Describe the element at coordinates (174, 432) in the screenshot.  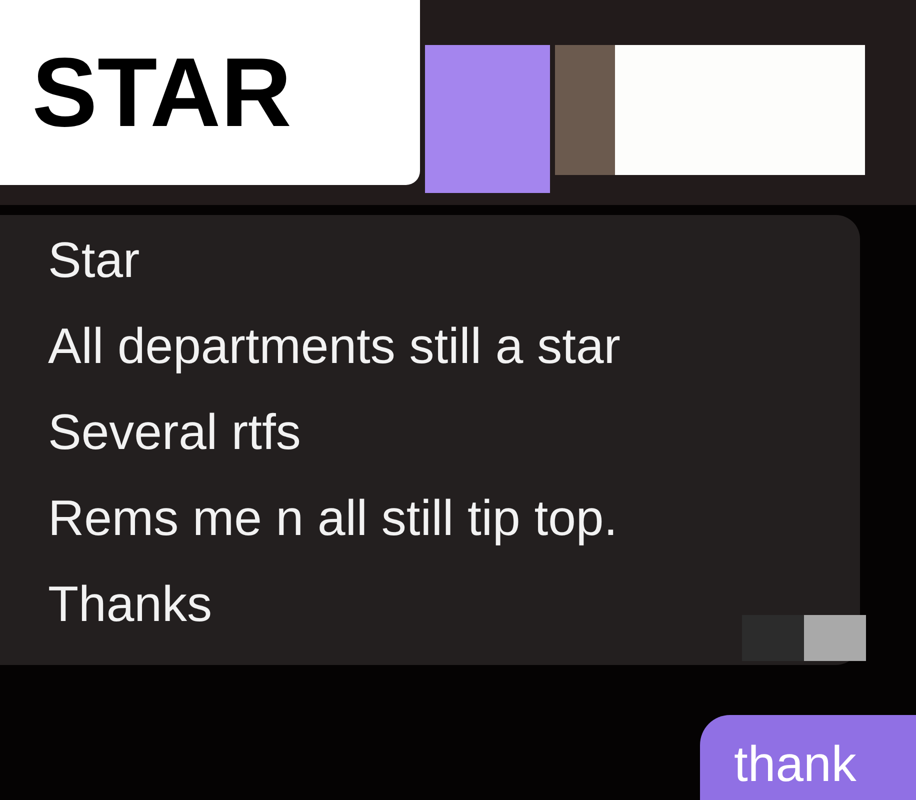
I see `message-text: Several rtfs` at that location.